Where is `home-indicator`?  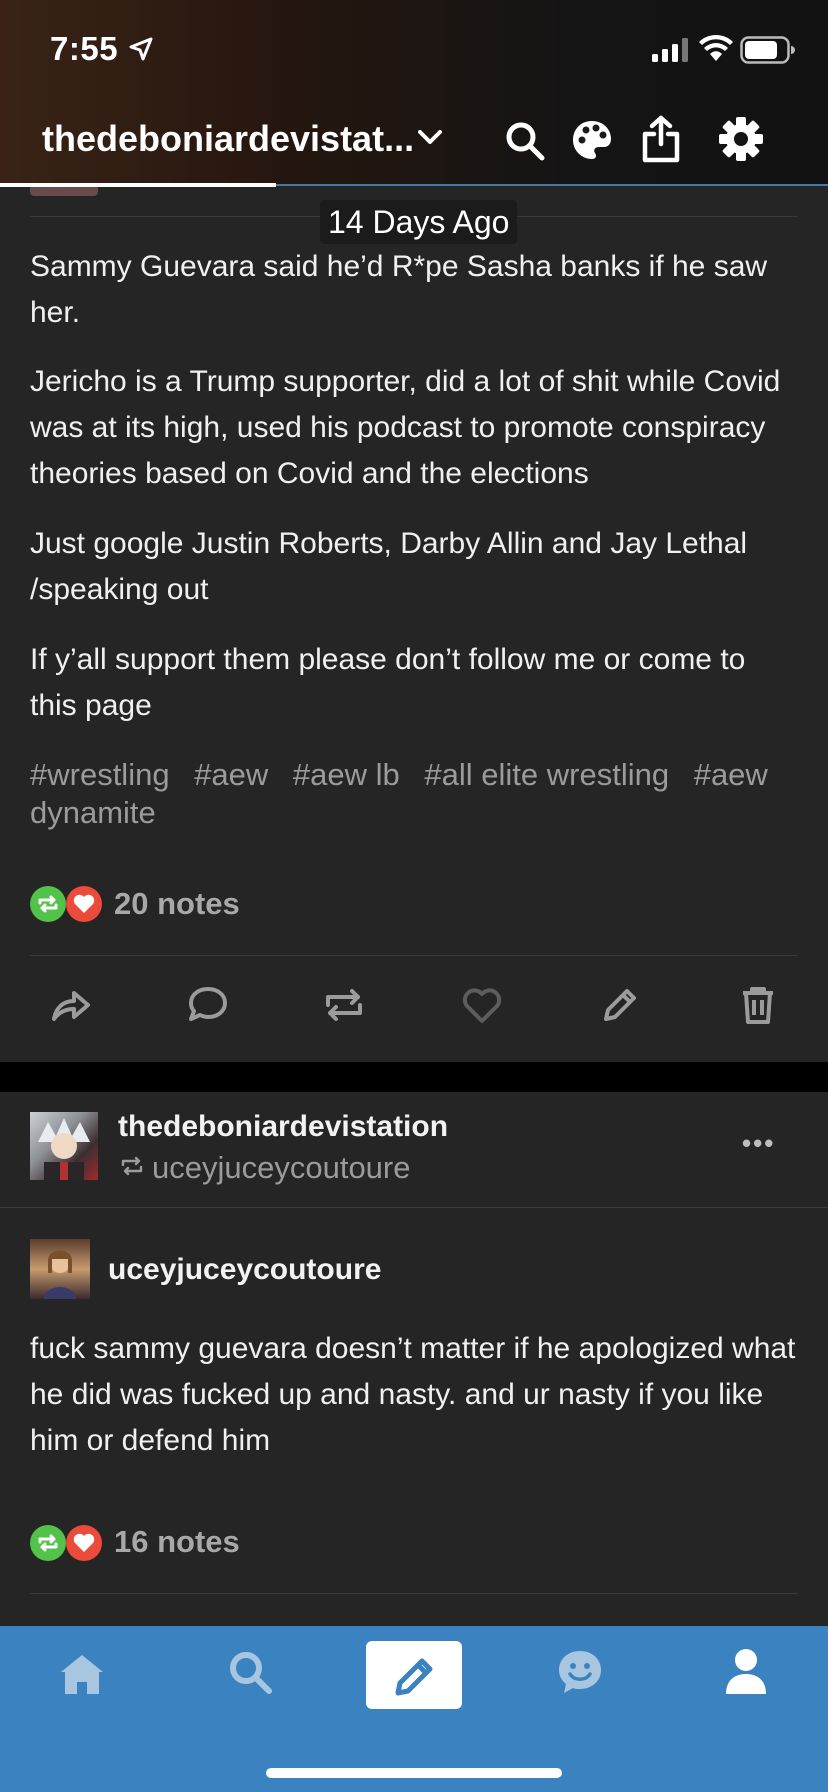
home-indicator is located at coordinates (414, 1773).